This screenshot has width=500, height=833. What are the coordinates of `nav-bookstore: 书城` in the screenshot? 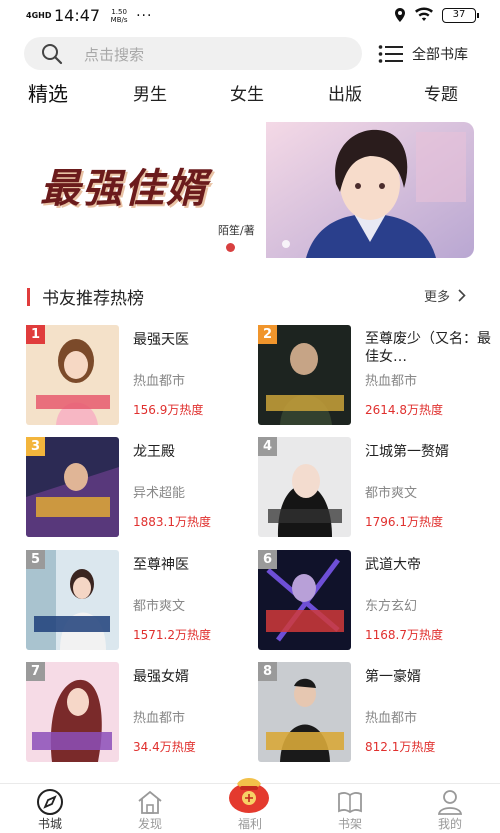 It's located at (50, 808).